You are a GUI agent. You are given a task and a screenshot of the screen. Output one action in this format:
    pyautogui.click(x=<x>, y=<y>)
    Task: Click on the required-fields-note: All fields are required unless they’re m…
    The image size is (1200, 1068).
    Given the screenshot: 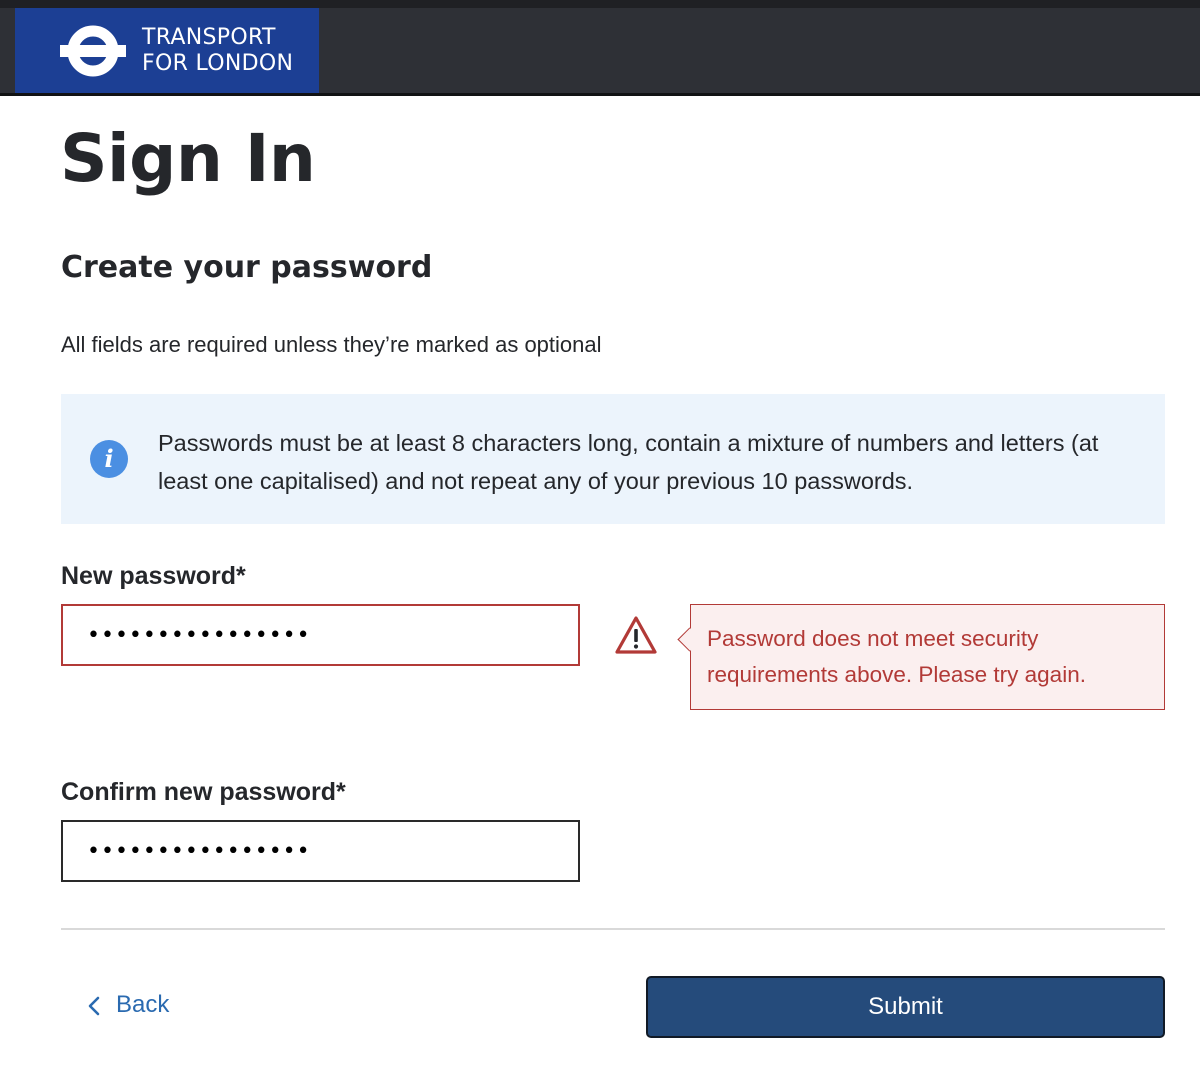 What is the action you would take?
    pyautogui.click(x=331, y=344)
    